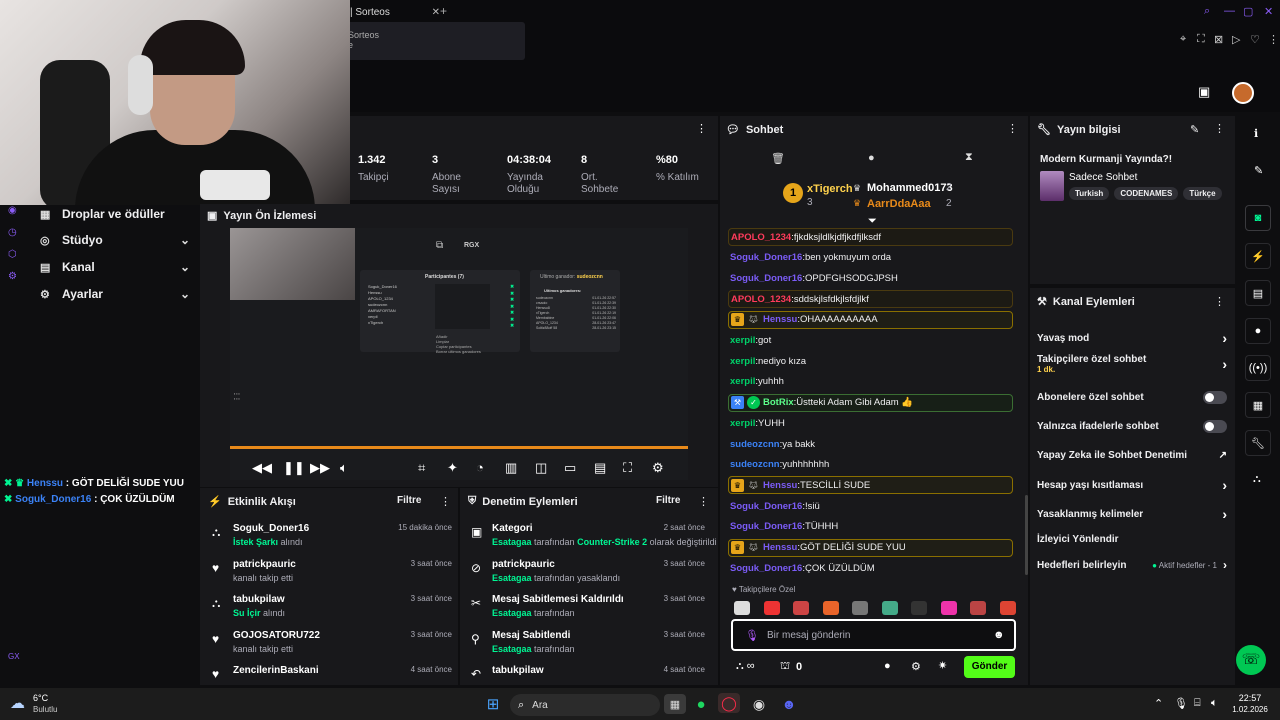  Describe the element at coordinates (1219, 128) in the screenshot. I see `info-more-icon: ⋮` at that location.